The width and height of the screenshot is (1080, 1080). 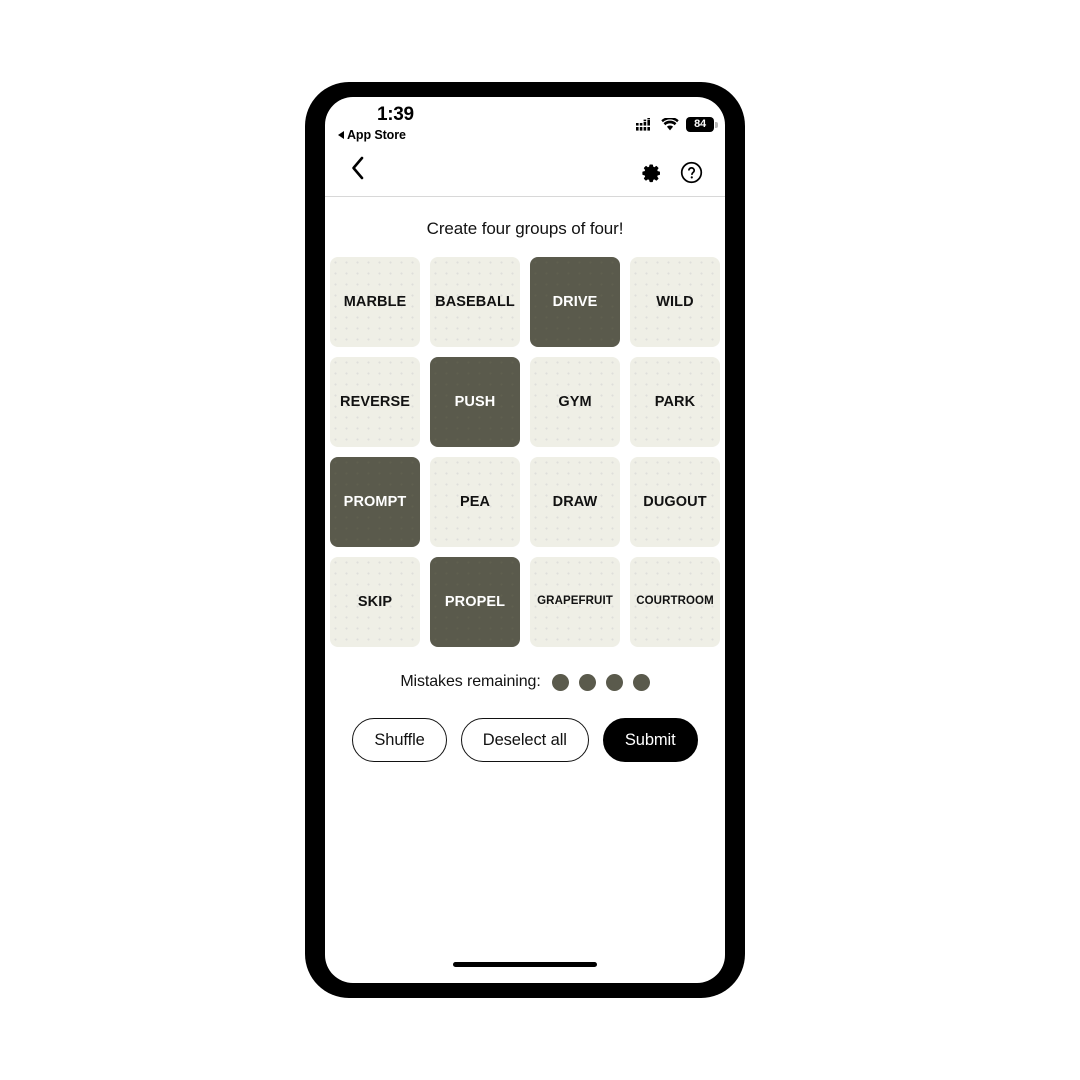 I want to click on shuffle-button: Shuffle, so click(x=399, y=740).